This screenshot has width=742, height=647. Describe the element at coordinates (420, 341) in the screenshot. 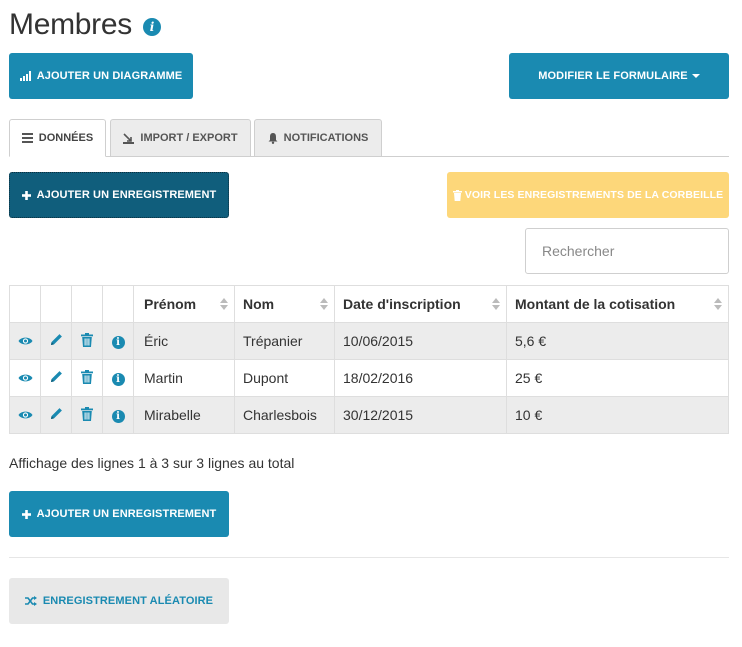

I see `cell-date: 10/06/2015` at that location.